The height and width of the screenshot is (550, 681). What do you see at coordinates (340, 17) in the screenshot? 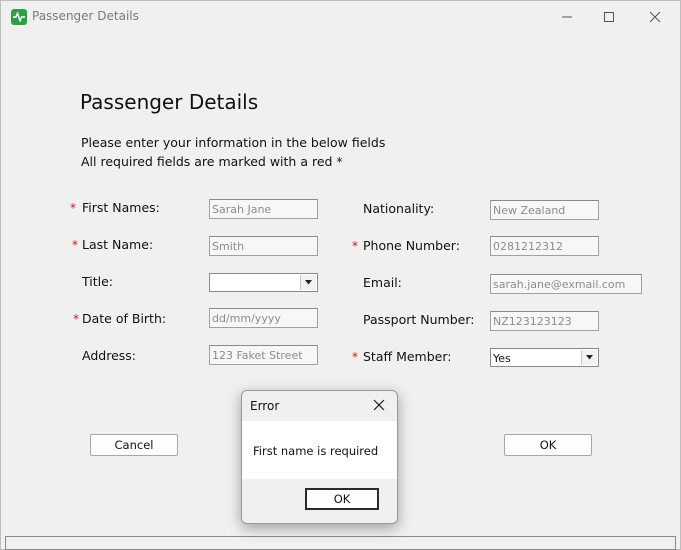
I see `title-bar: Passenger Details` at bounding box center [340, 17].